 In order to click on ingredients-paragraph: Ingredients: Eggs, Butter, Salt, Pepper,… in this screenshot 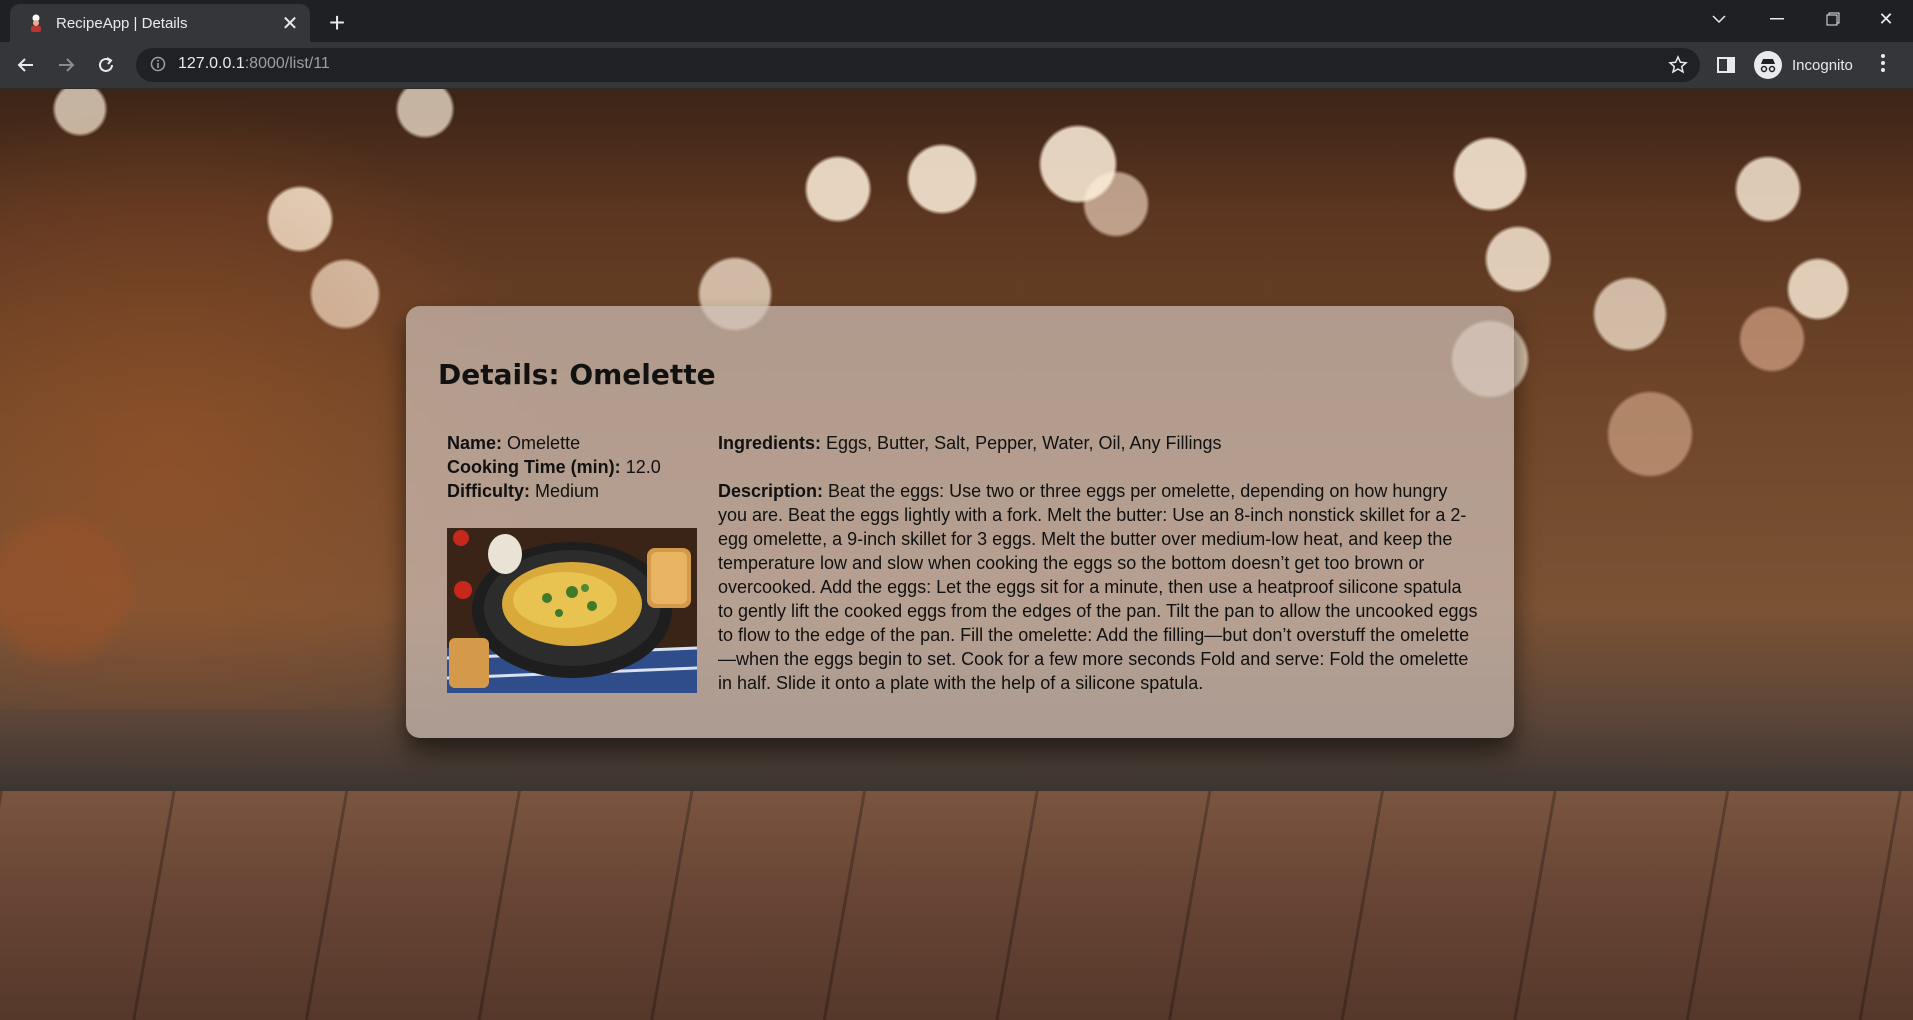, I will do `click(1098, 443)`.